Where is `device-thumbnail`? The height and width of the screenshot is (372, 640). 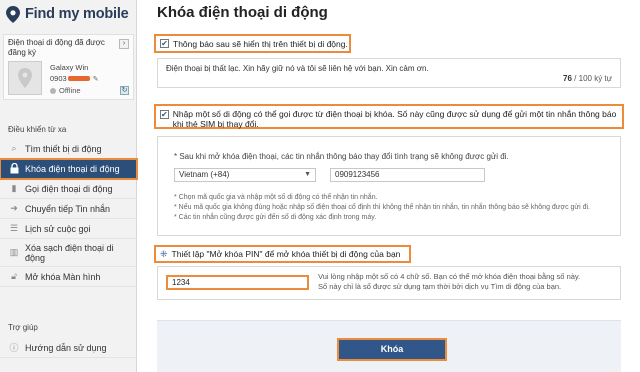
device-thumbnail is located at coordinates (25, 78).